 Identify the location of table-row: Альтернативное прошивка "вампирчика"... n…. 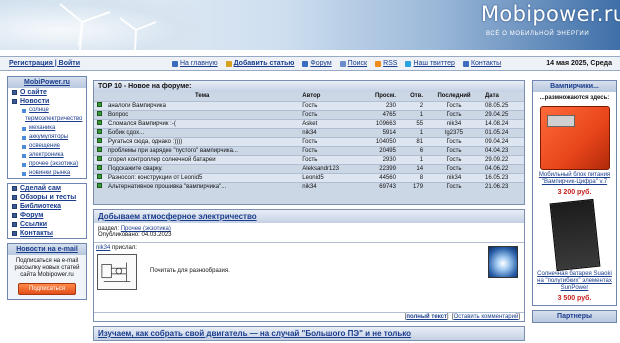
(309, 186).